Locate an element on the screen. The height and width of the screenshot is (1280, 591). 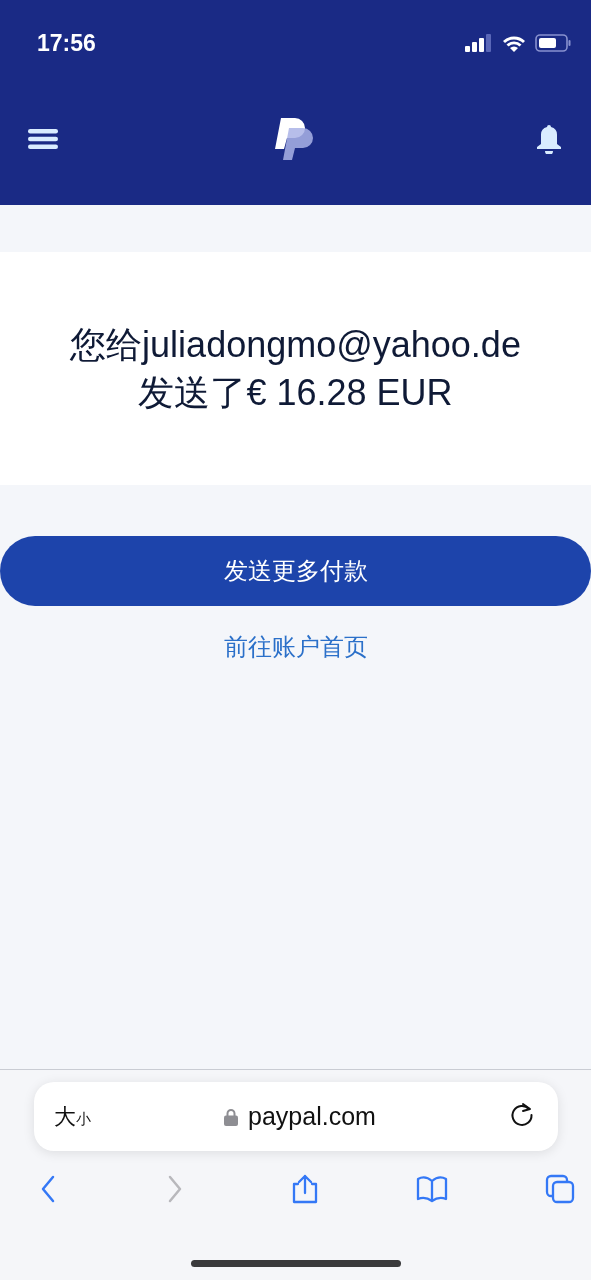
lock-icon is located at coordinates (231, 1116).